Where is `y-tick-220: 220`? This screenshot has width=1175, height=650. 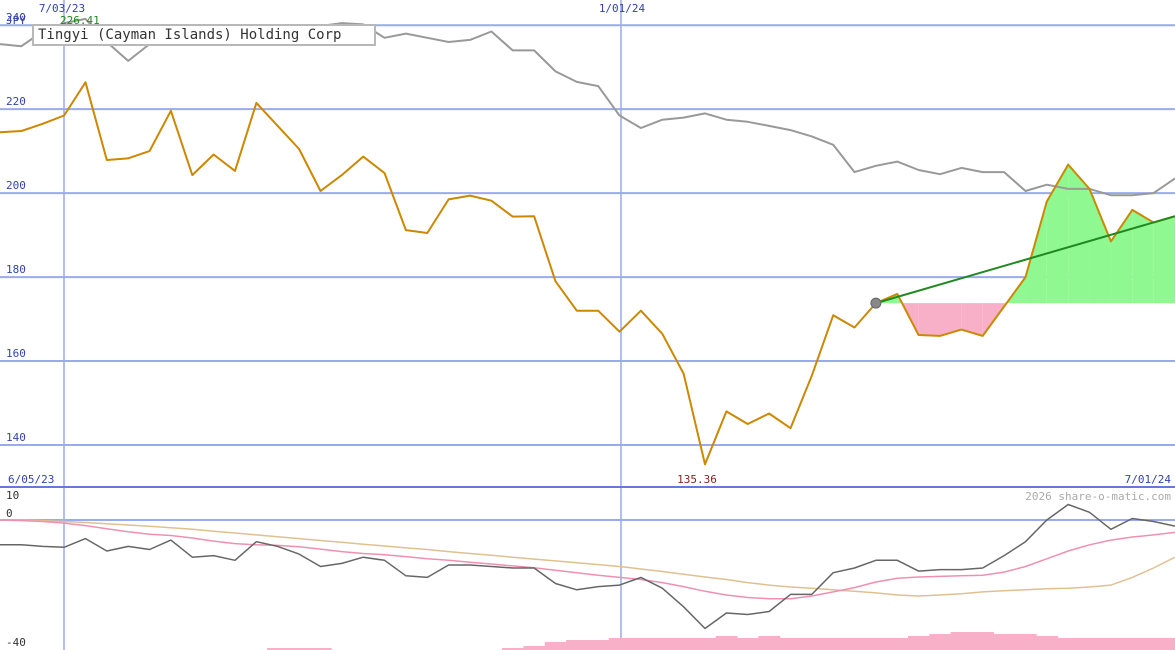
y-tick-220: 220 is located at coordinates (16, 101).